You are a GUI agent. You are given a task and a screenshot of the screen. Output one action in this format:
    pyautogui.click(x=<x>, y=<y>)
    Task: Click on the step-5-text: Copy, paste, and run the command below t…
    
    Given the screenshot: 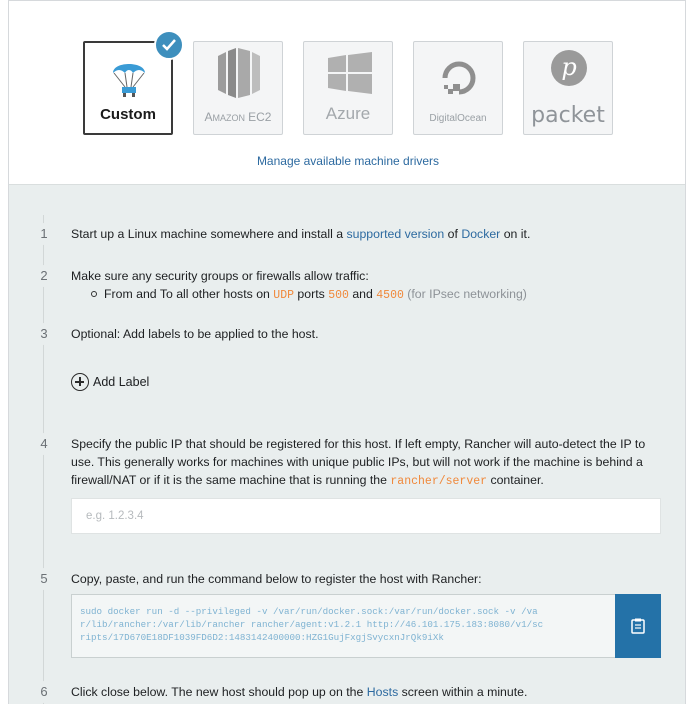 What is the action you would take?
    pyautogui.click(x=276, y=579)
    